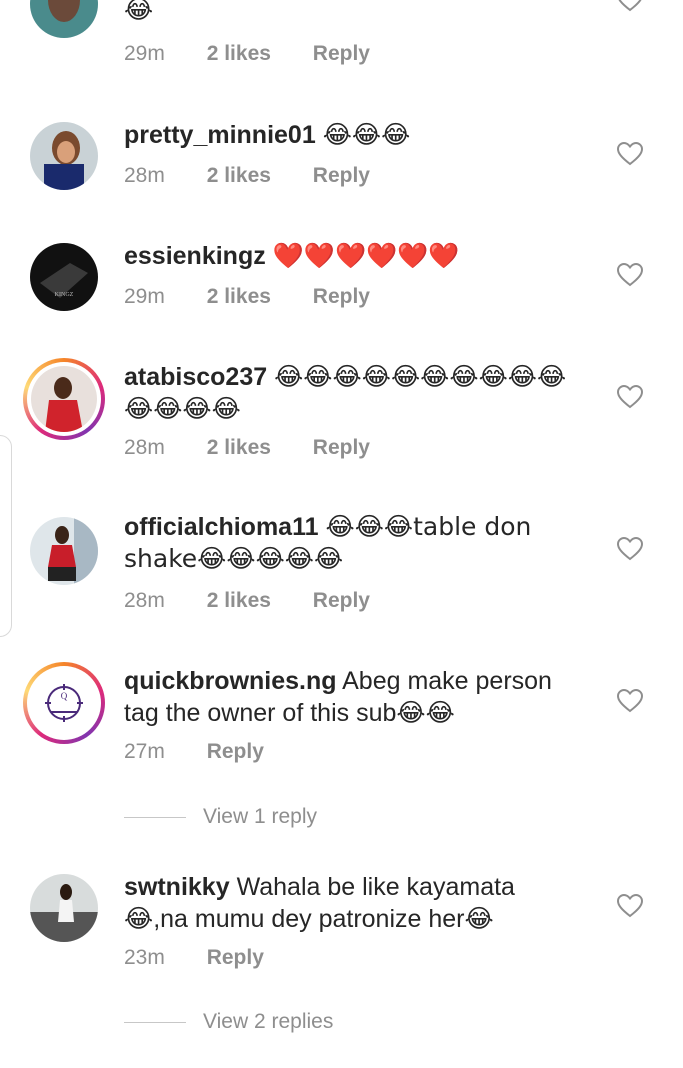 The image size is (683, 1068). What do you see at coordinates (139, 12) in the screenshot?
I see `comment-body: 😂` at bounding box center [139, 12].